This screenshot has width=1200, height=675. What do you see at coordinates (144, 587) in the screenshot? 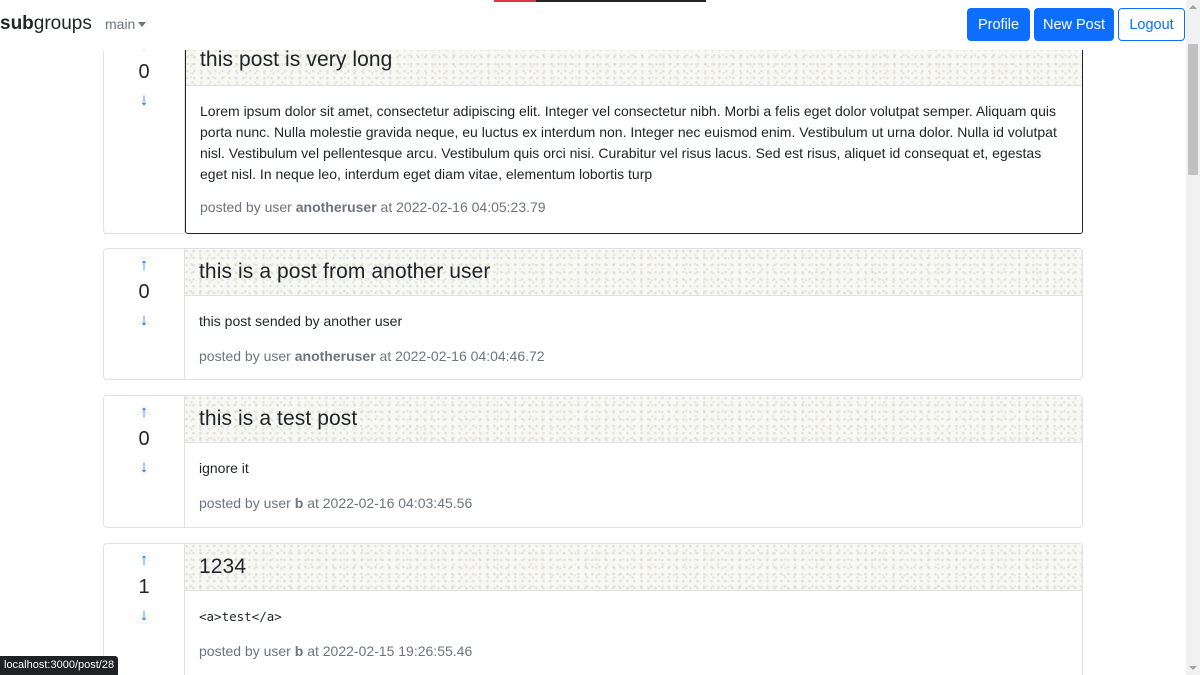
I see `vote-score: 1` at bounding box center [144, 587].